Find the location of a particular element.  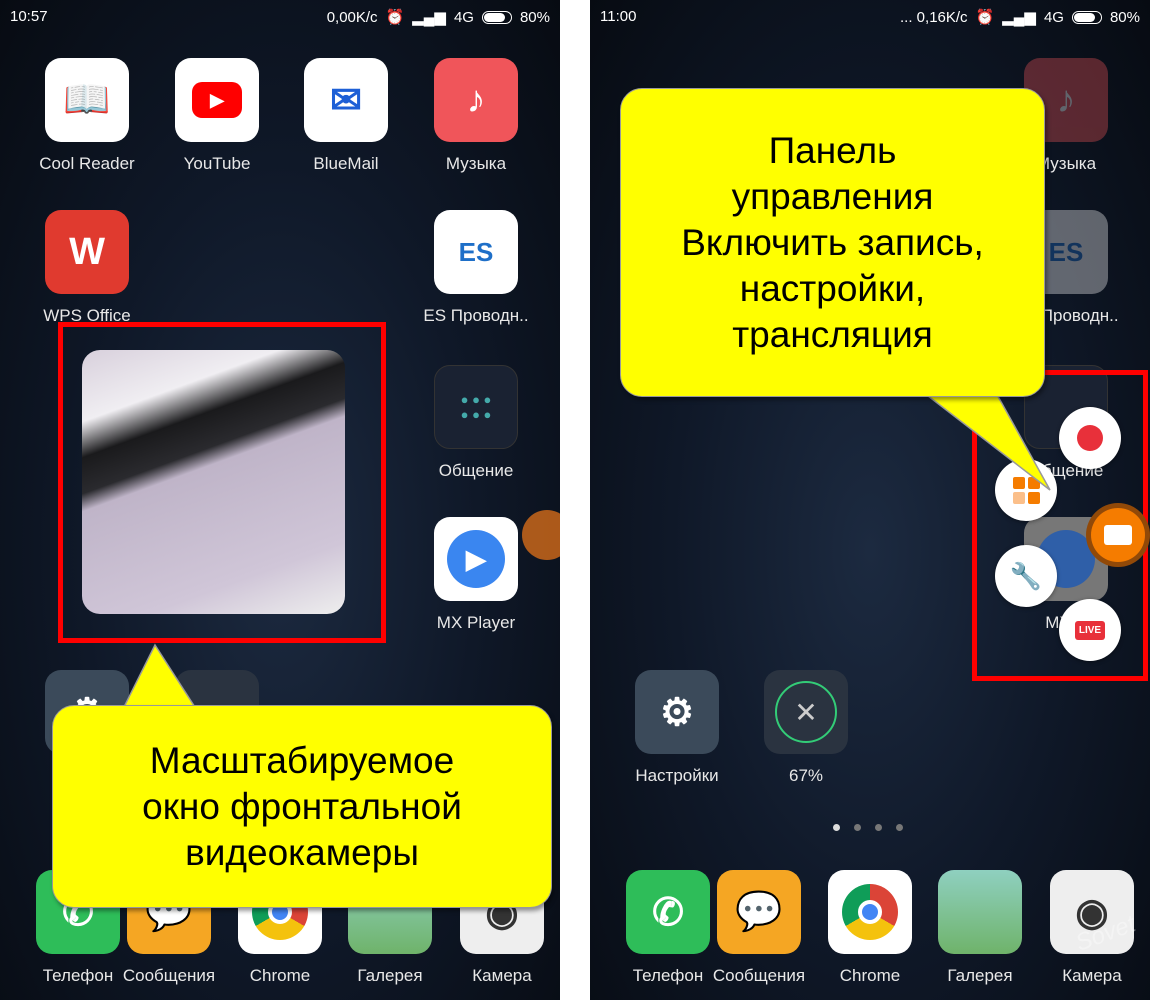

app-cleaner: ✕ 67% is located at coordinates (806, 728).